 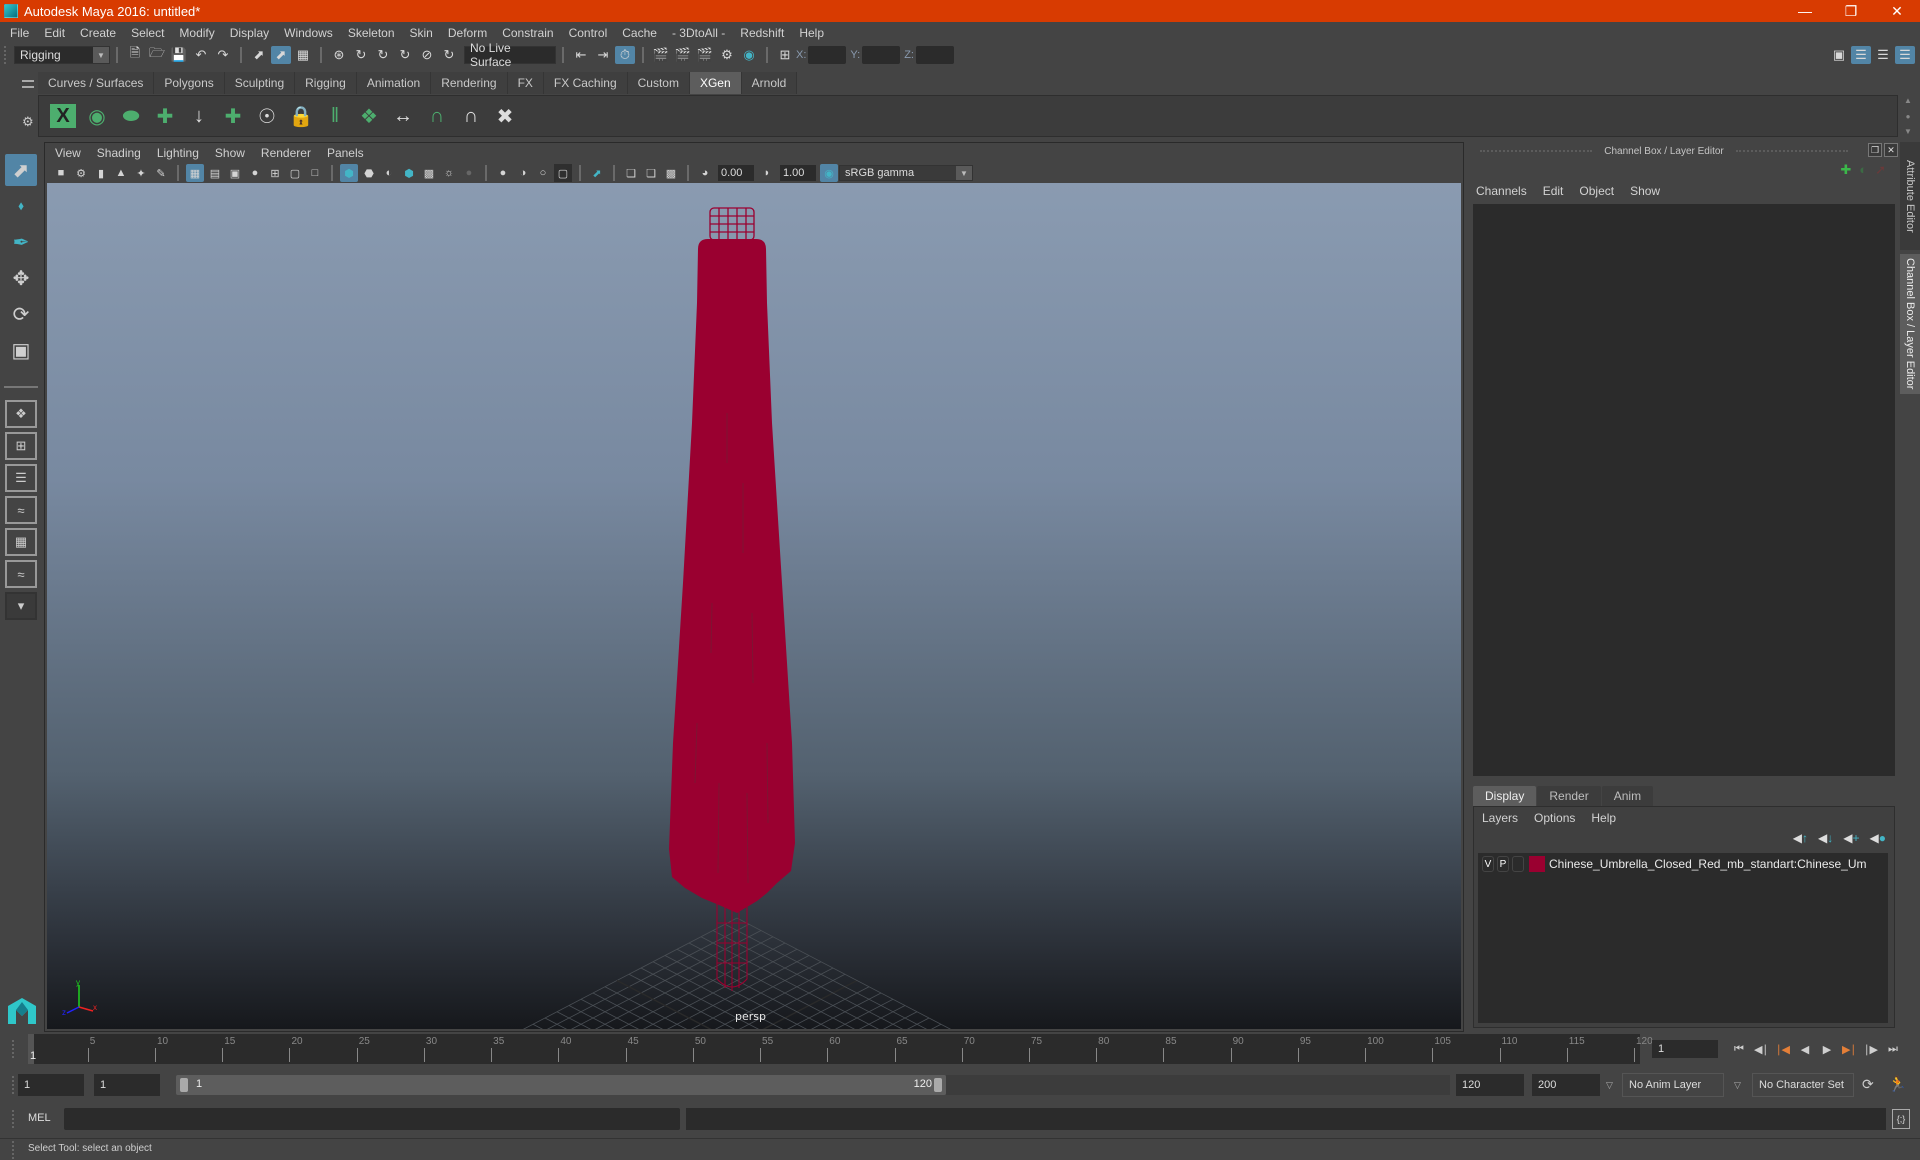 What do you see at coordinates (1739, 1049) in the screenshot?
I see `go-to-start-icon: ⏮` at bounding box center [1739, 1049].